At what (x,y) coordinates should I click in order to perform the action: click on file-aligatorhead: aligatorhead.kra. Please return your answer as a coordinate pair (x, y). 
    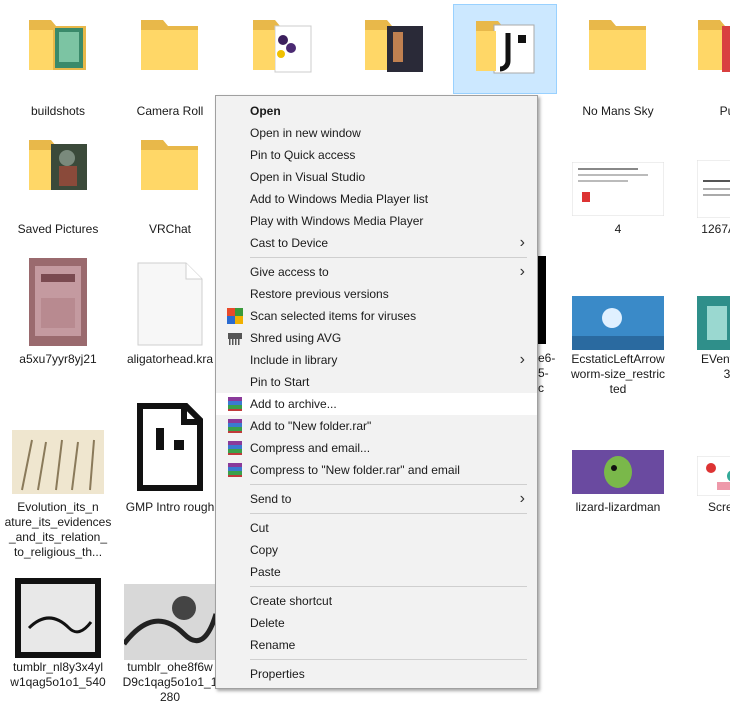
    Looking at the image, I should click on (170, 316).